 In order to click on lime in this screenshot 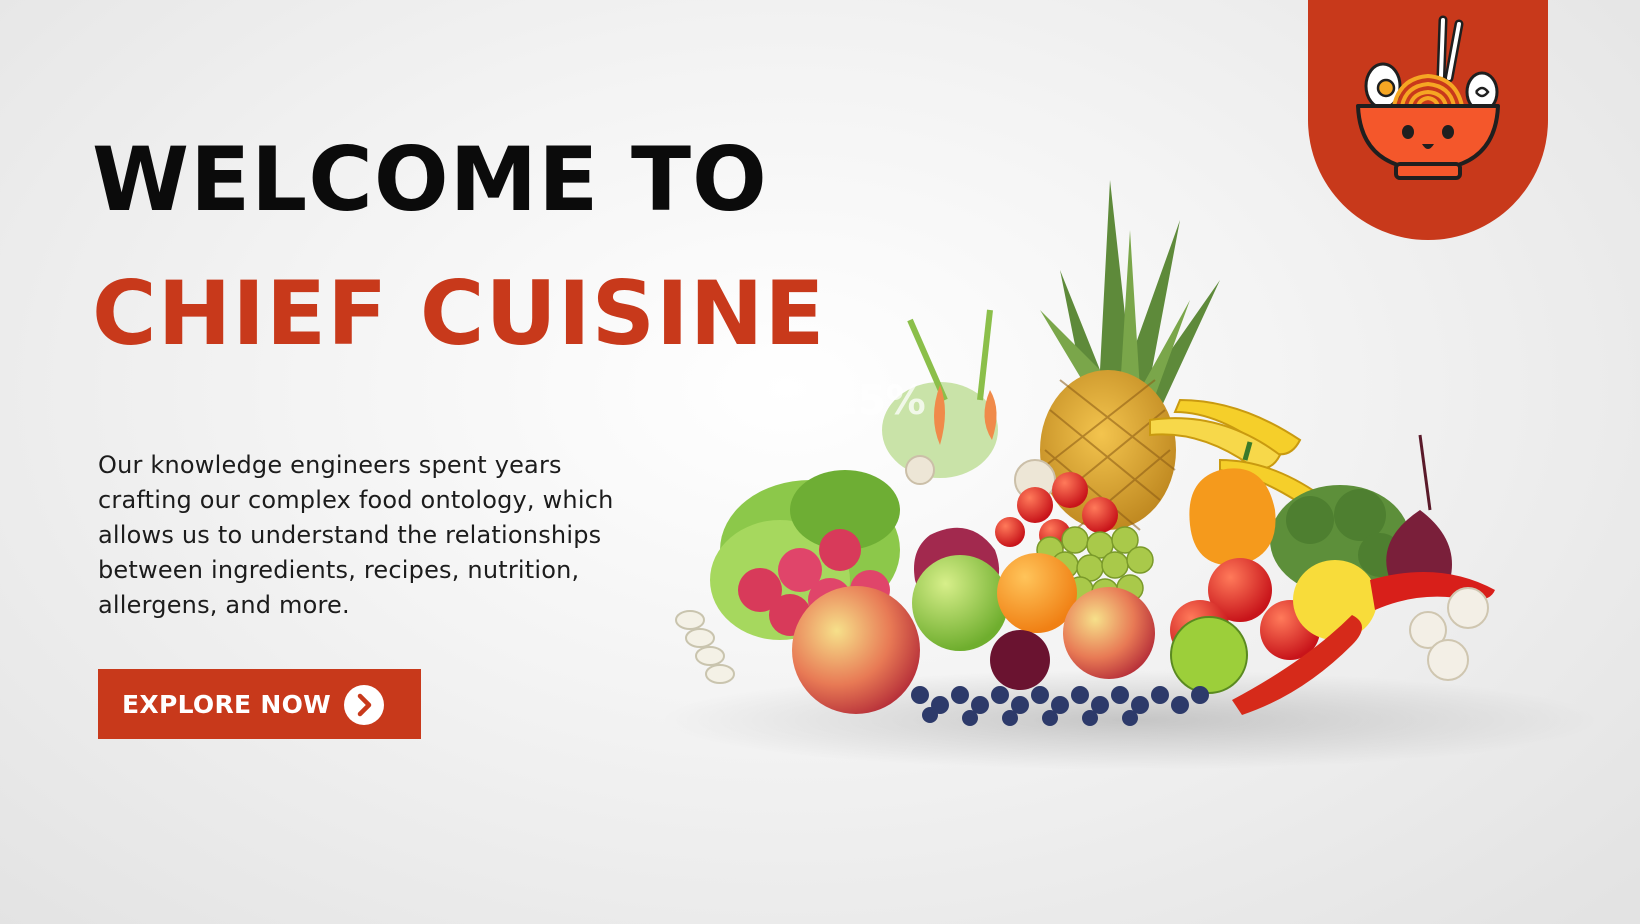, I will do `click(1209, 655)`.